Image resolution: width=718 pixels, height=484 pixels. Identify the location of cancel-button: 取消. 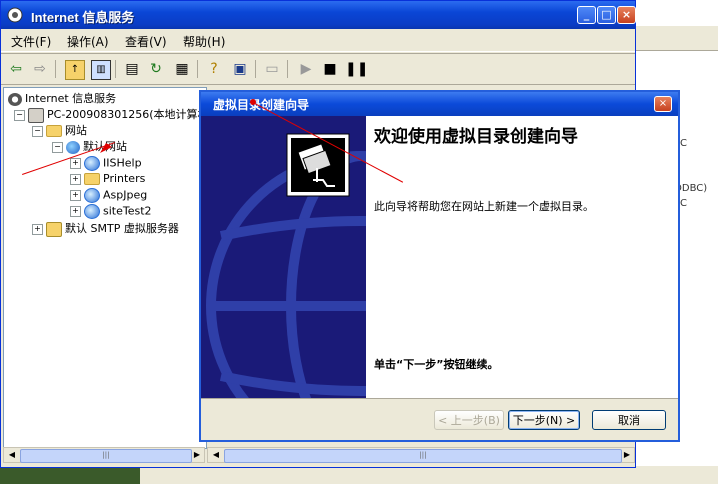
(629, 420).